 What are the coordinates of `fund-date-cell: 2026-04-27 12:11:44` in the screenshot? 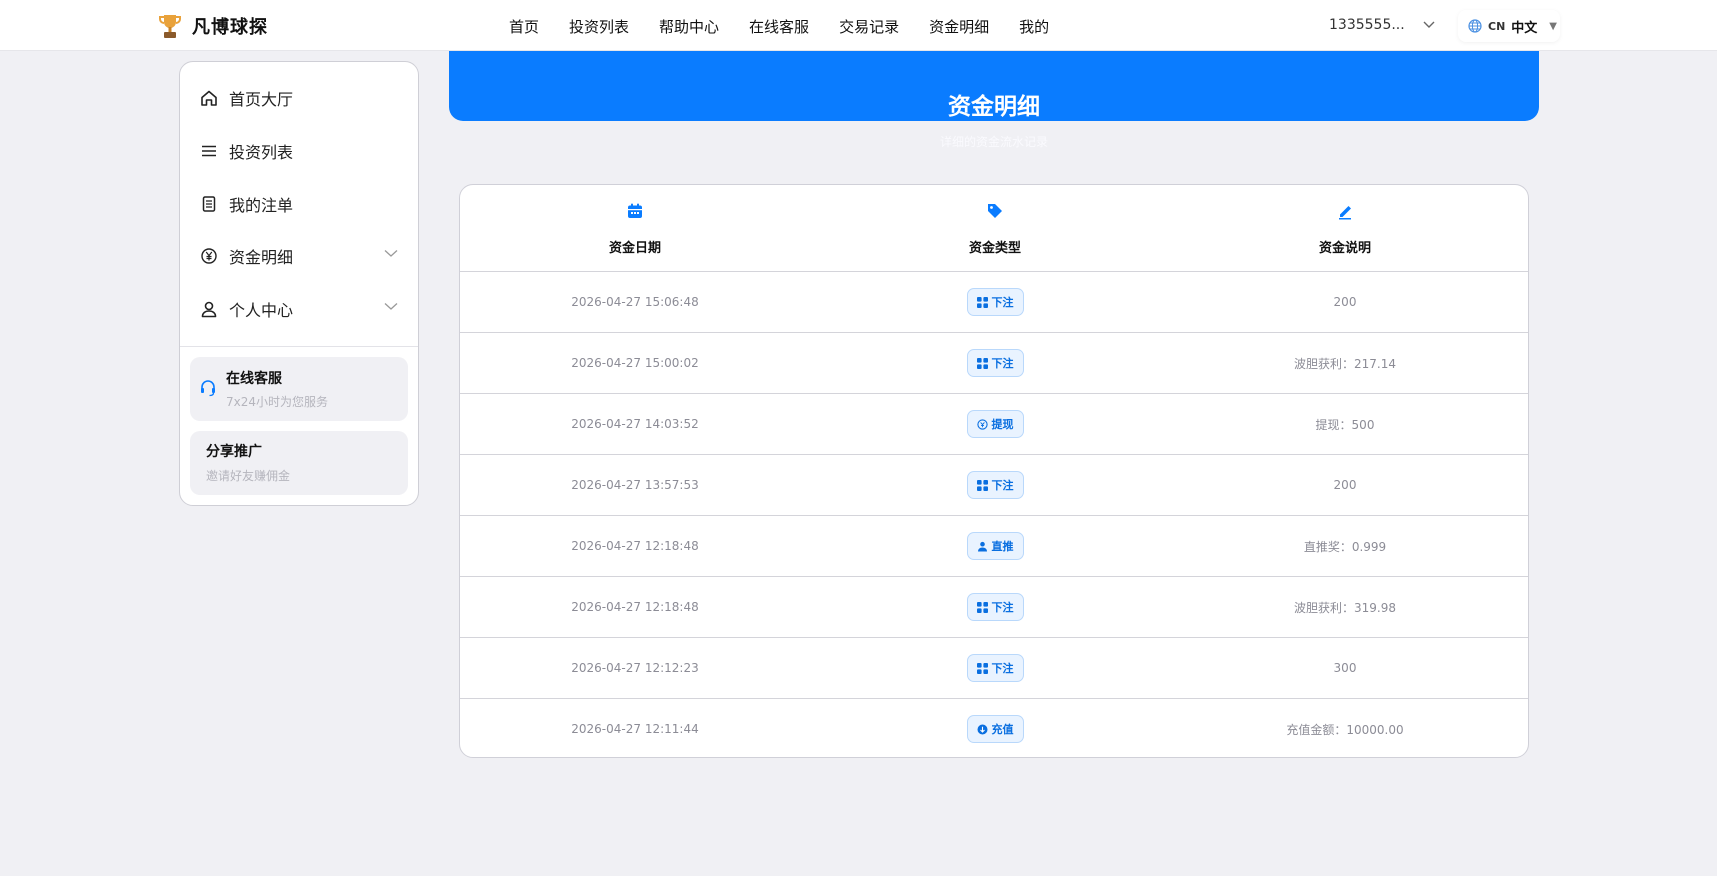 It's located at (635, 729).